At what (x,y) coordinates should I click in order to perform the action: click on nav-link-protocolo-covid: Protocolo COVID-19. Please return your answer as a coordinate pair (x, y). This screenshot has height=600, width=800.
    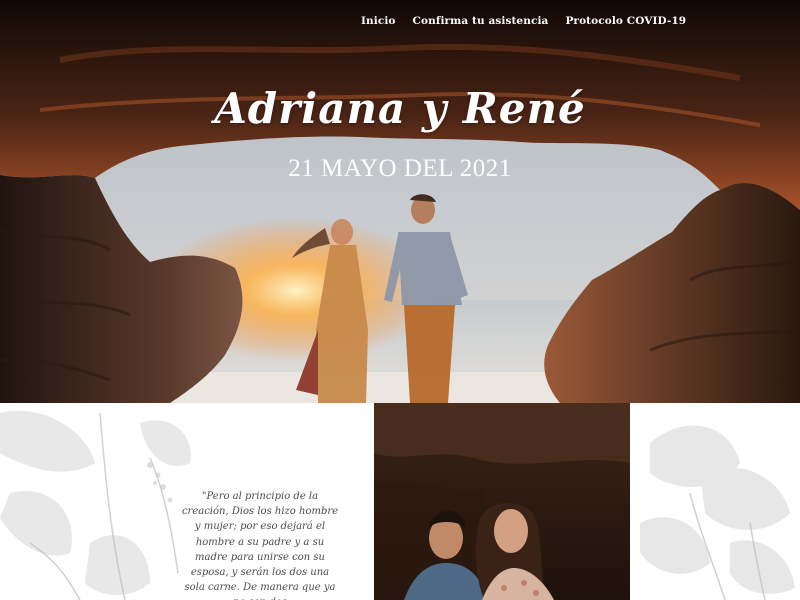
    Looking at the image, I should click on (625, 24).